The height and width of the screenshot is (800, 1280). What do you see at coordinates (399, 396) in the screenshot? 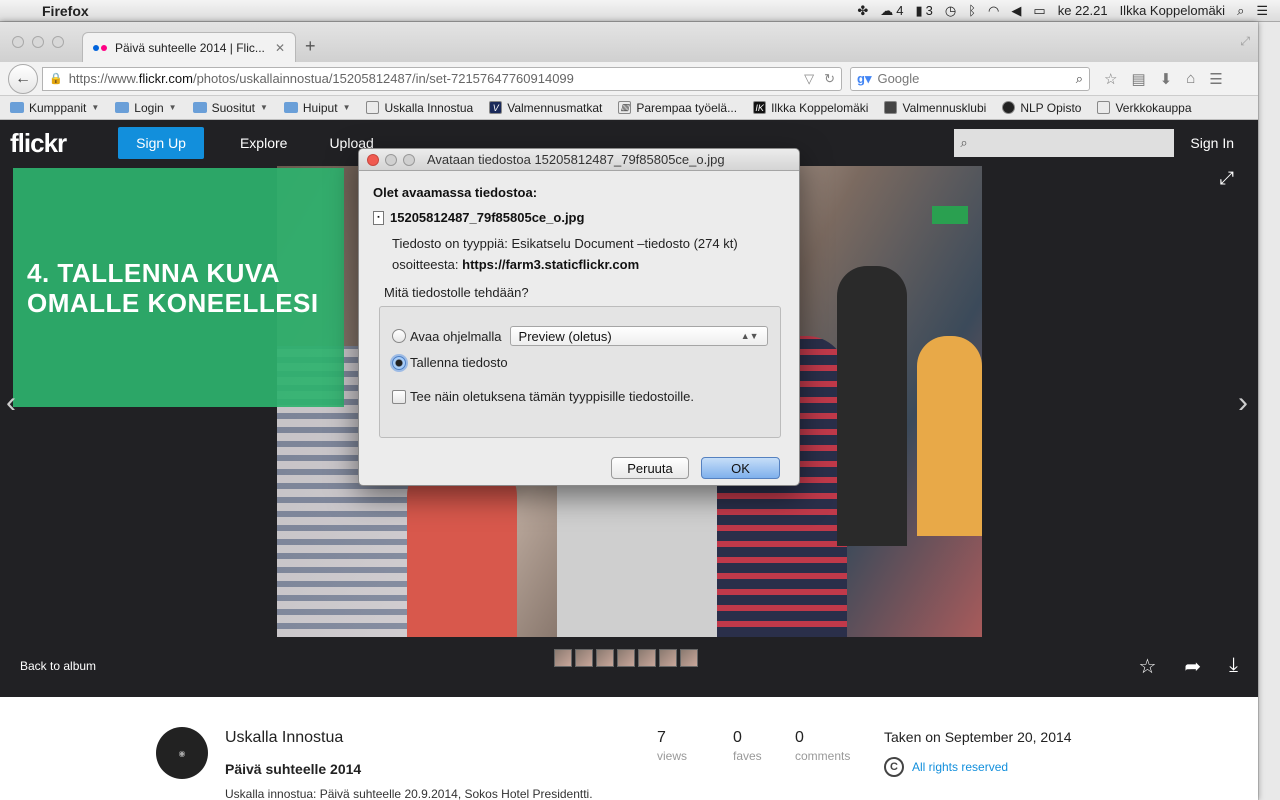
I see `remember-choice-checkbox` at bounding box center [399, 396].